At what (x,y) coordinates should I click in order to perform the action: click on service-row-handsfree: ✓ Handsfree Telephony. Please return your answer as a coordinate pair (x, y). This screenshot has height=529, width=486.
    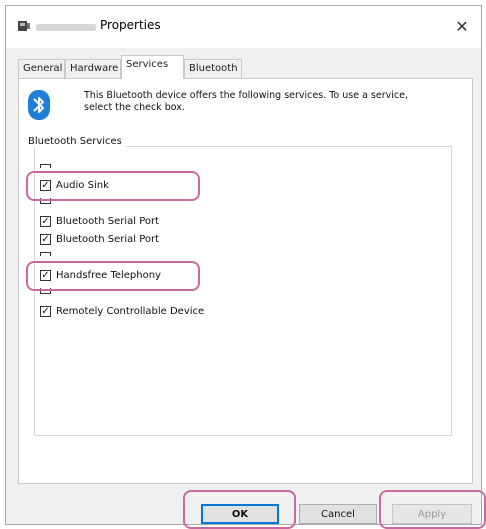
    Looking at the image, I should click on (100, 275).